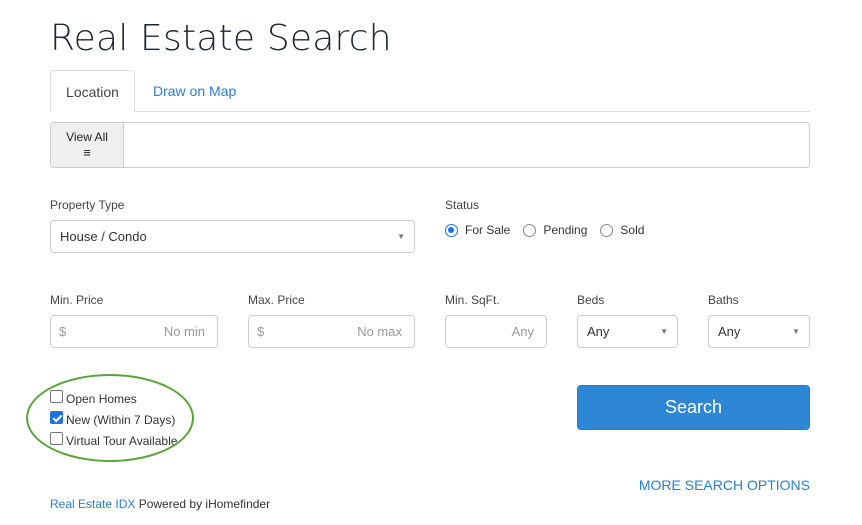  I want to click on status-radio-group: For Sale Pending Sold, so click(551, 230).